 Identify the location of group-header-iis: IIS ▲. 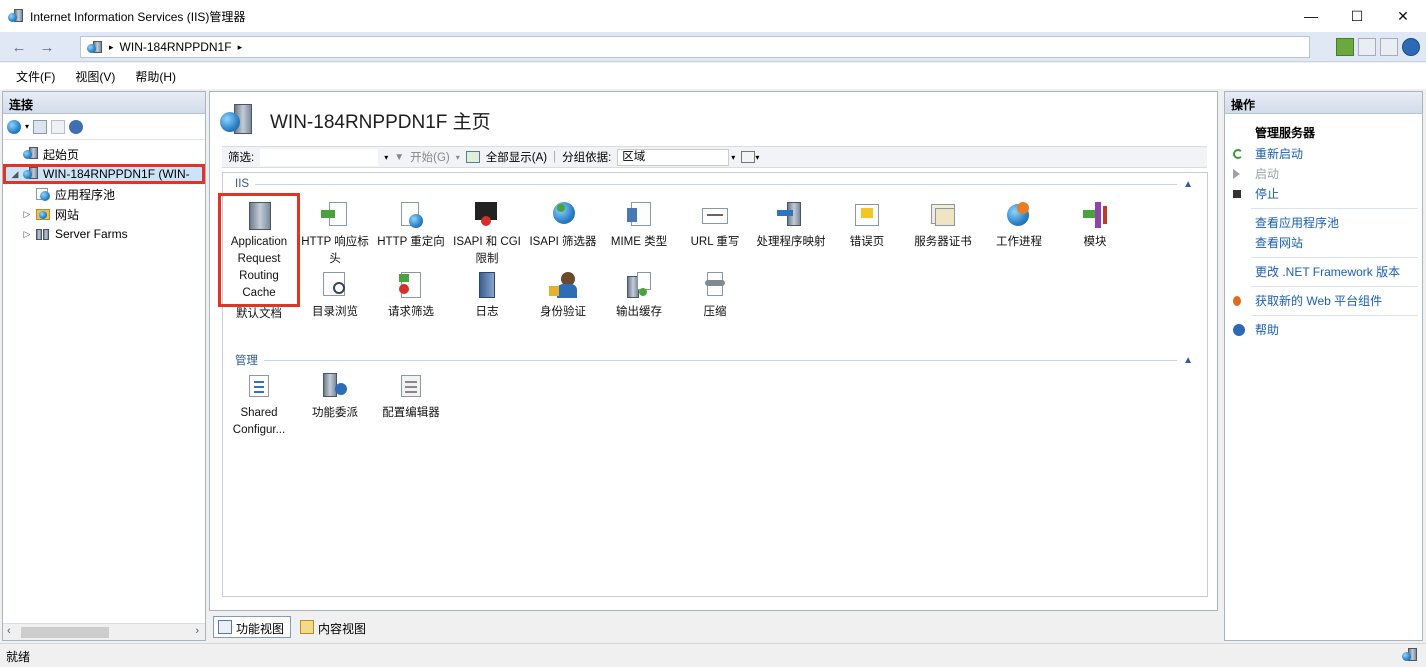
(714, 184).